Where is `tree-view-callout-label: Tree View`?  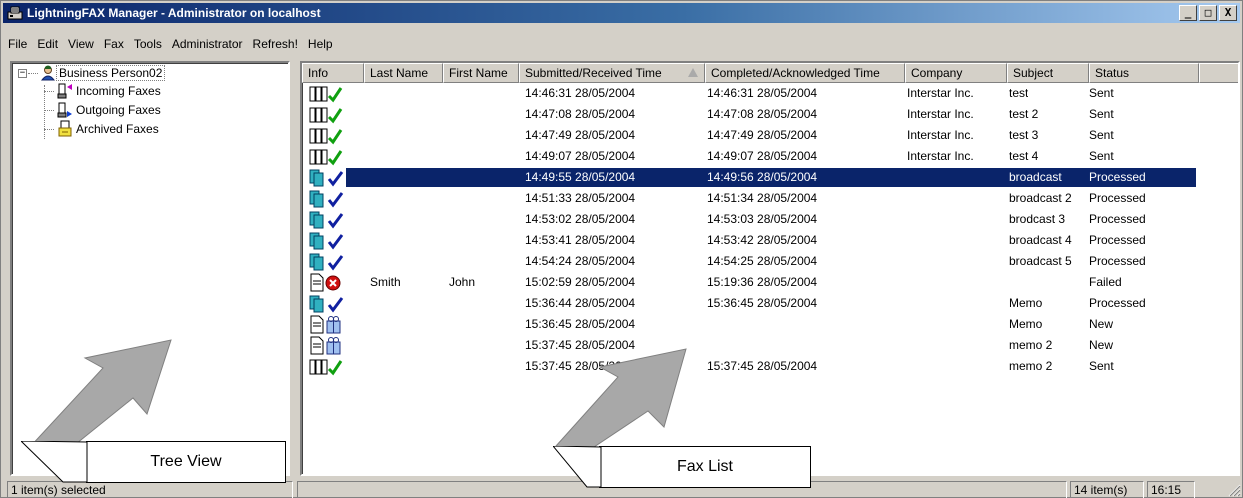 tree-view-callout-label: Tree View is located at coordinates (186, 462).